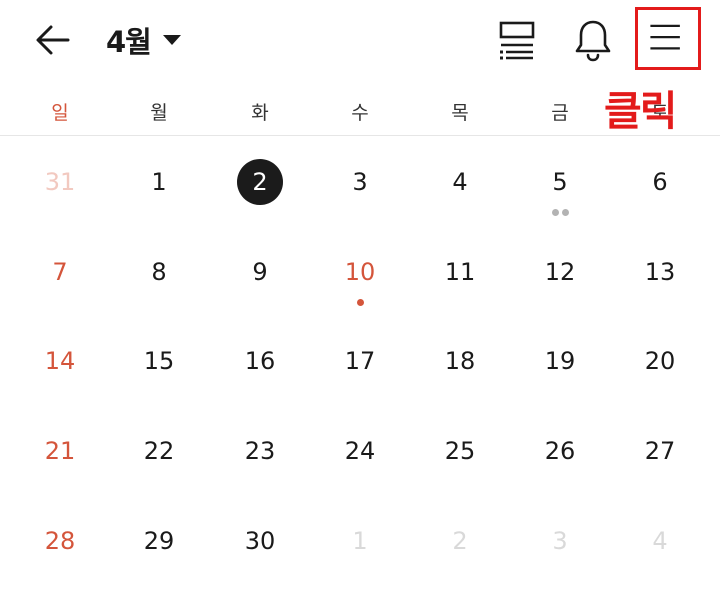 The image size is (720, 598). What do you see at coordinates (60, 451) in the screenshot?
I see `day-number: 21` at bounding box center [60, 451].